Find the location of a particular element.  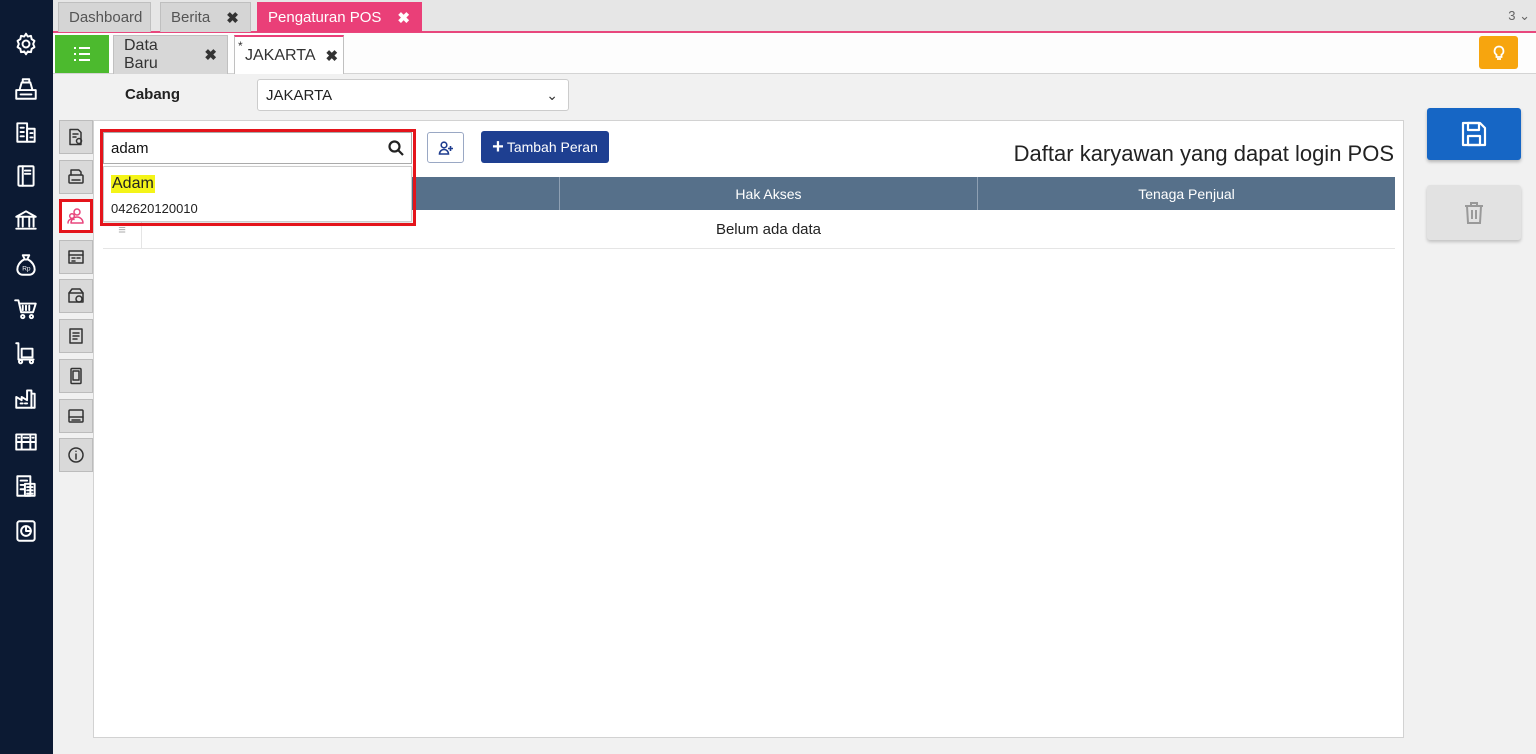

trash-icon is located at coordinates (1474, 212).